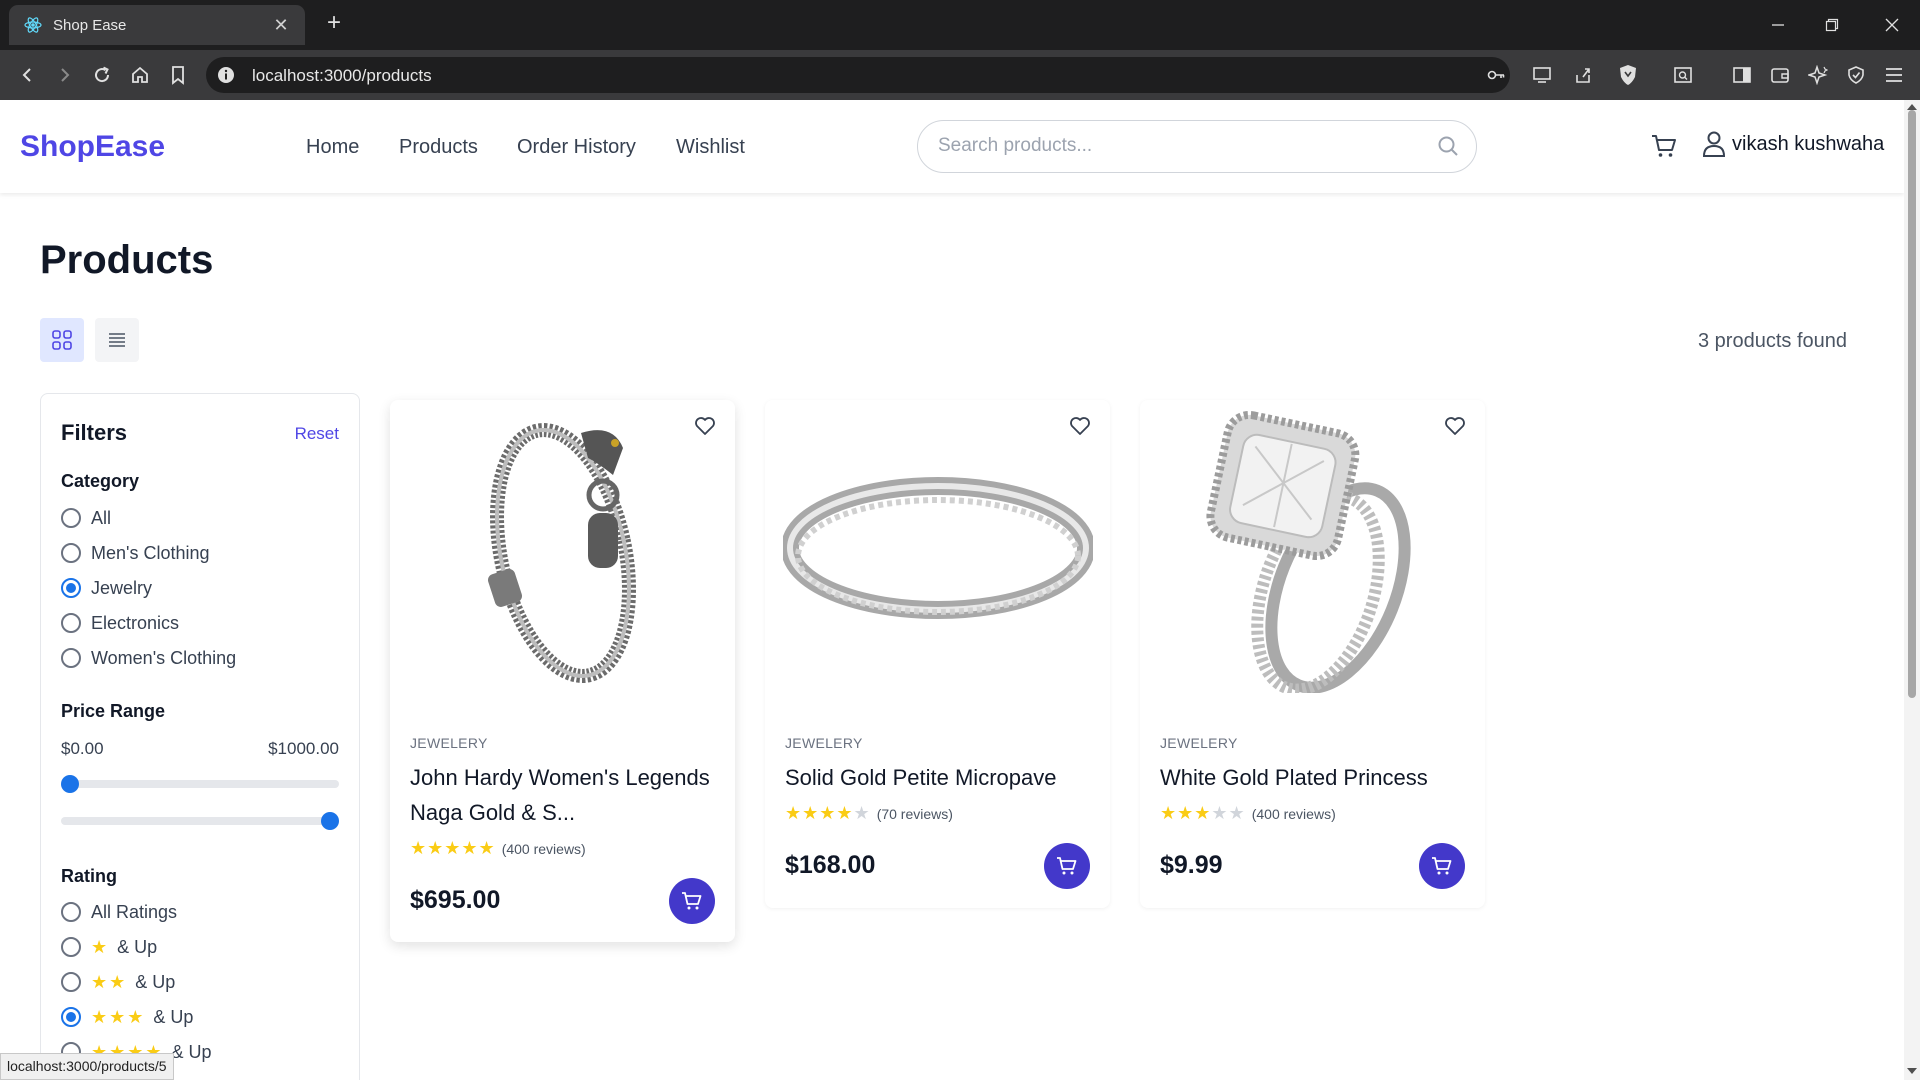 This screenshot has height=1080, width=1920. I want to click on share-icon, so click(1583, 75).